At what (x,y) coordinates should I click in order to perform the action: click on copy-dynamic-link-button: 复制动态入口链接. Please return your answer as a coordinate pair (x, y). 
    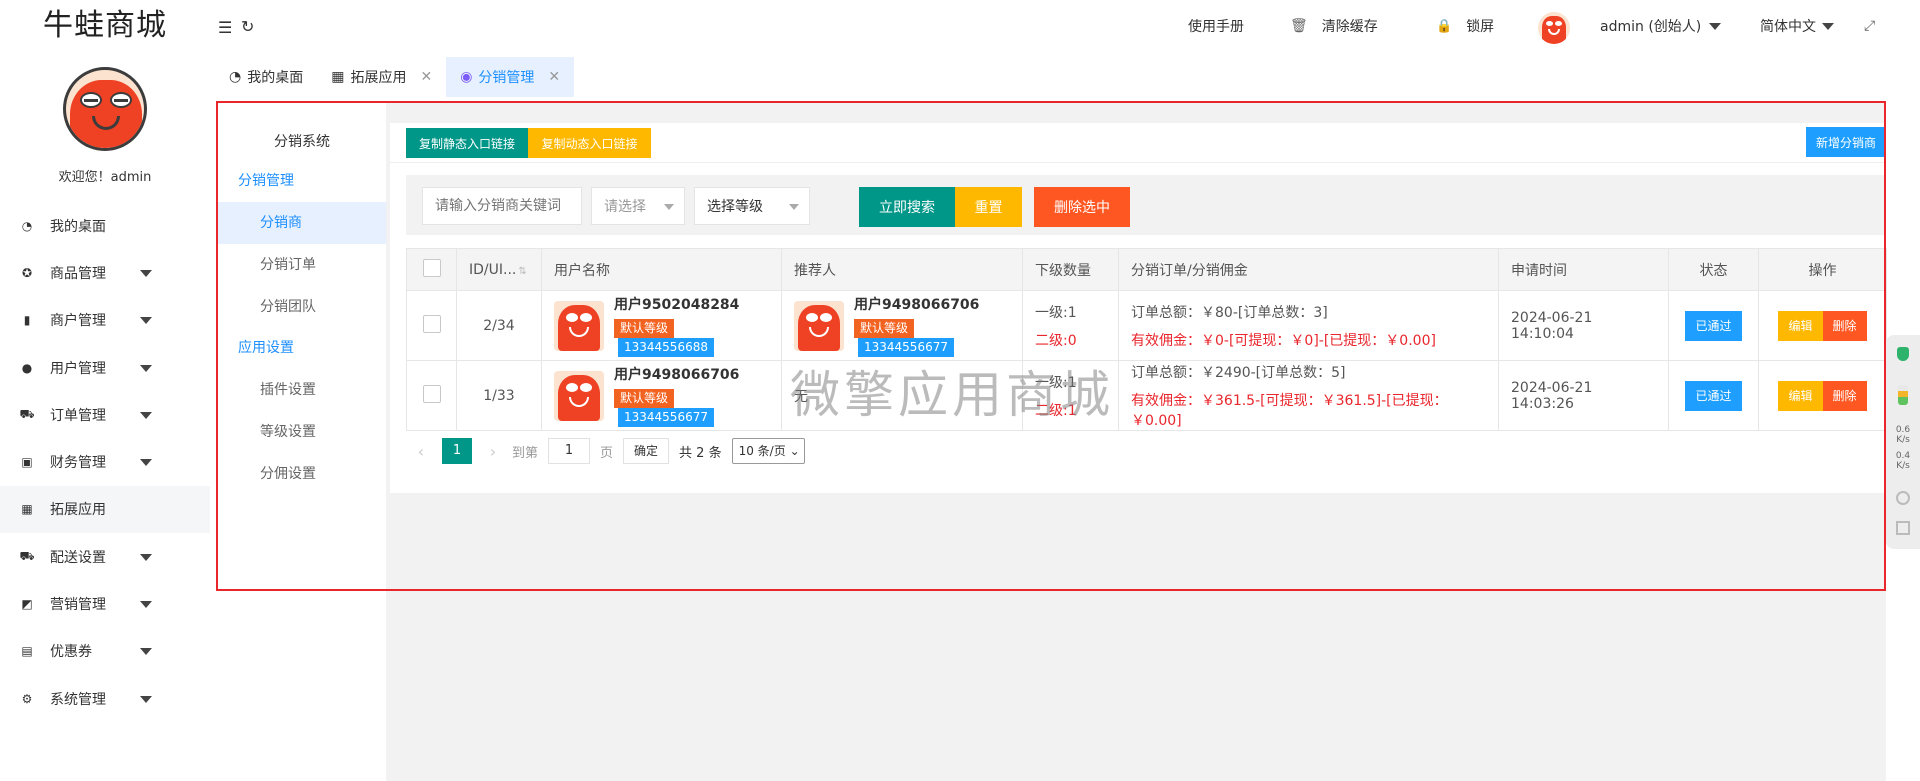
    Looking at the image, I should click on (589, 143).